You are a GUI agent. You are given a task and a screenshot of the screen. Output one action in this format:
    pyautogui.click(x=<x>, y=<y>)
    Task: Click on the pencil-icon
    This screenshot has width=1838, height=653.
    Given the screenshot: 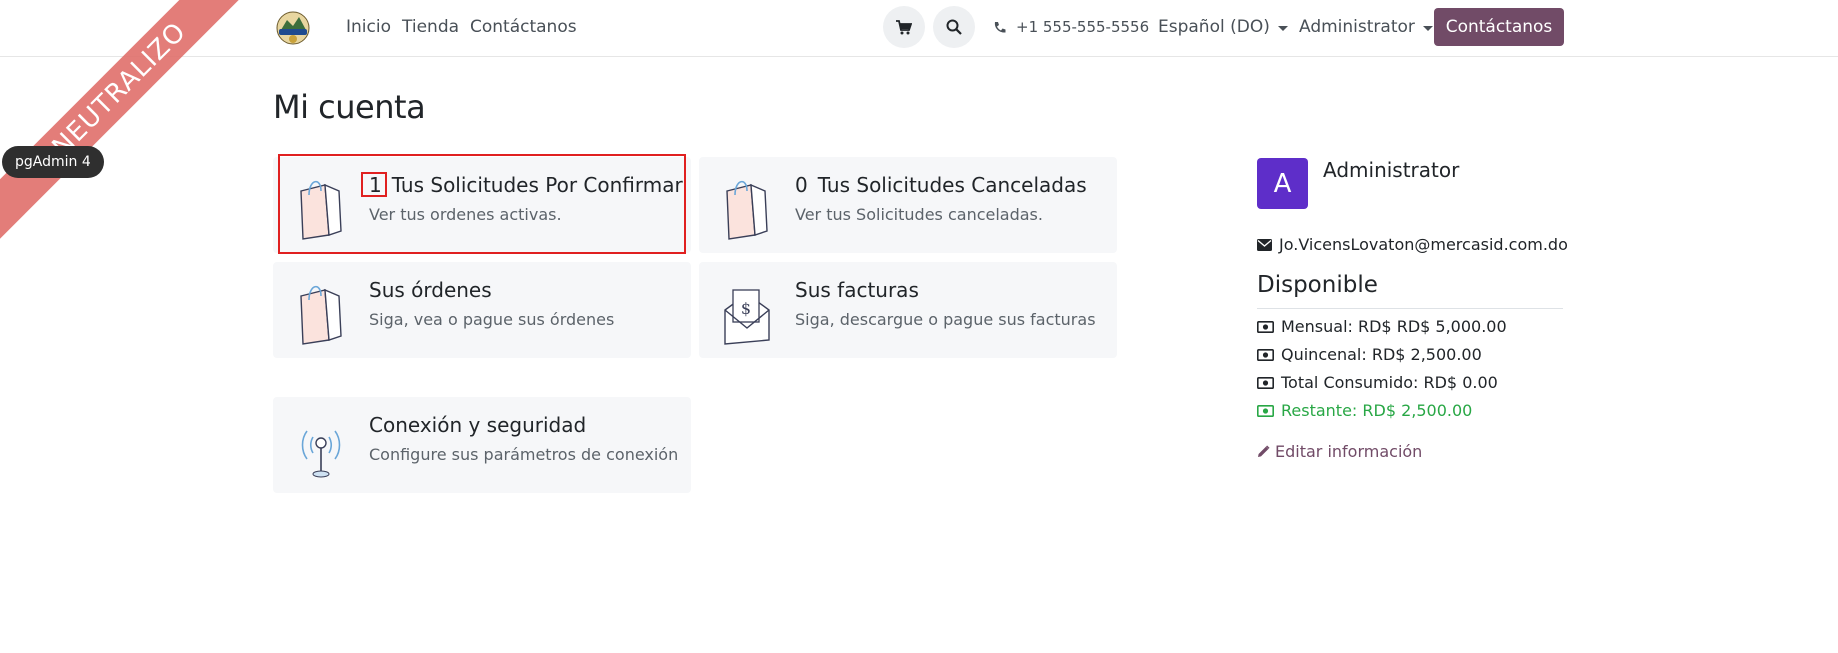 What is the action you would take?
    pyautogui.click(x=1264, y=451)
    